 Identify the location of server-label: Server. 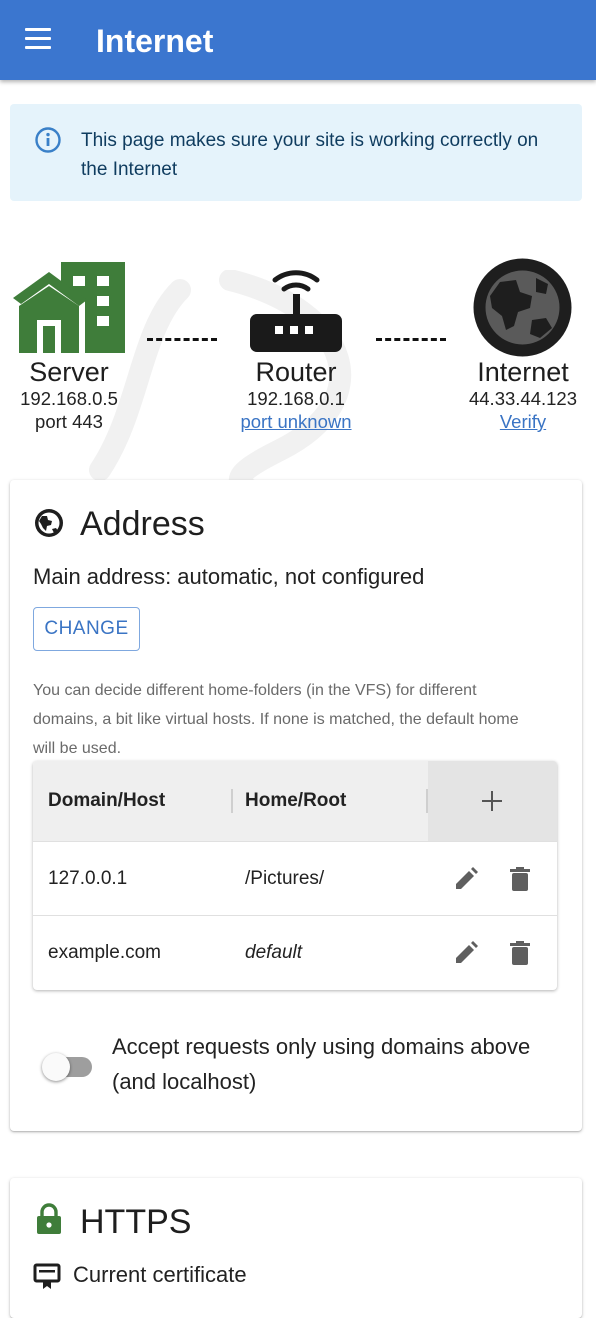
(69, 372).